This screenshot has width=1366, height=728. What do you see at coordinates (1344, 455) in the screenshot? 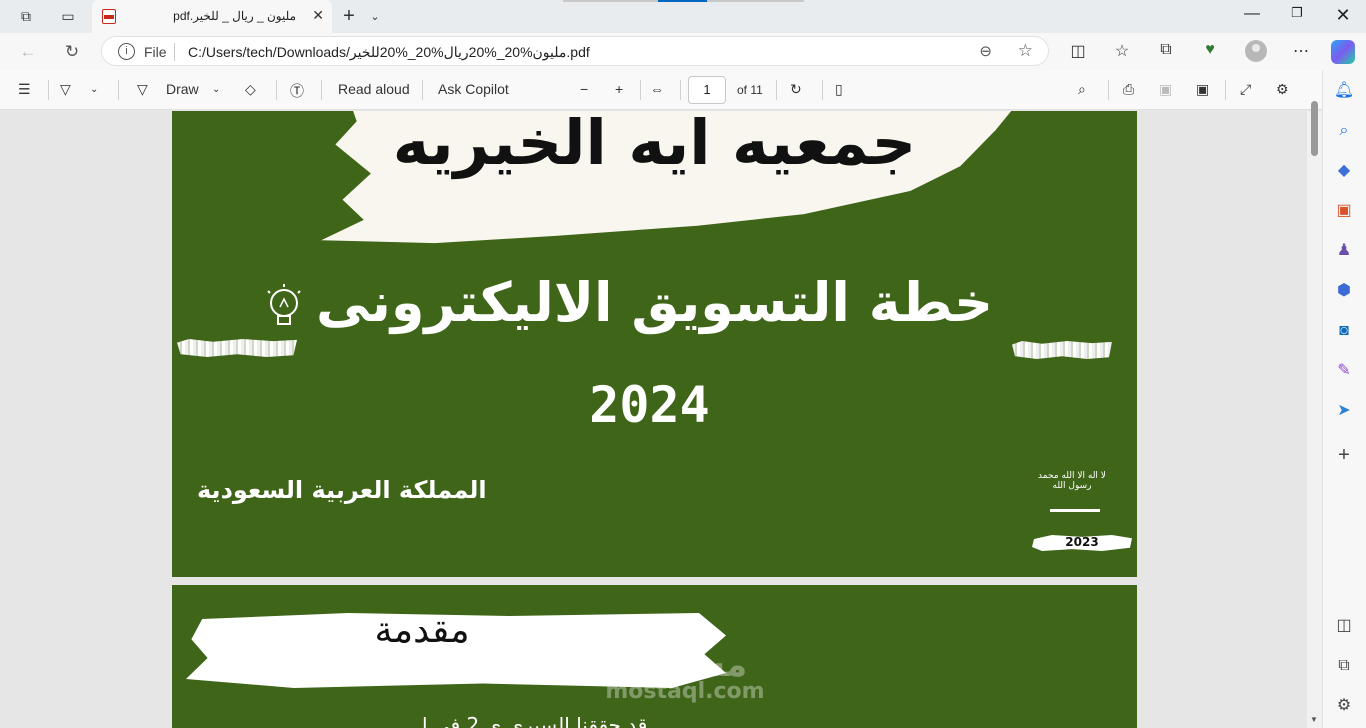
I see `add-sidebar-app-icon: +` at bounding box center [1344, 455].